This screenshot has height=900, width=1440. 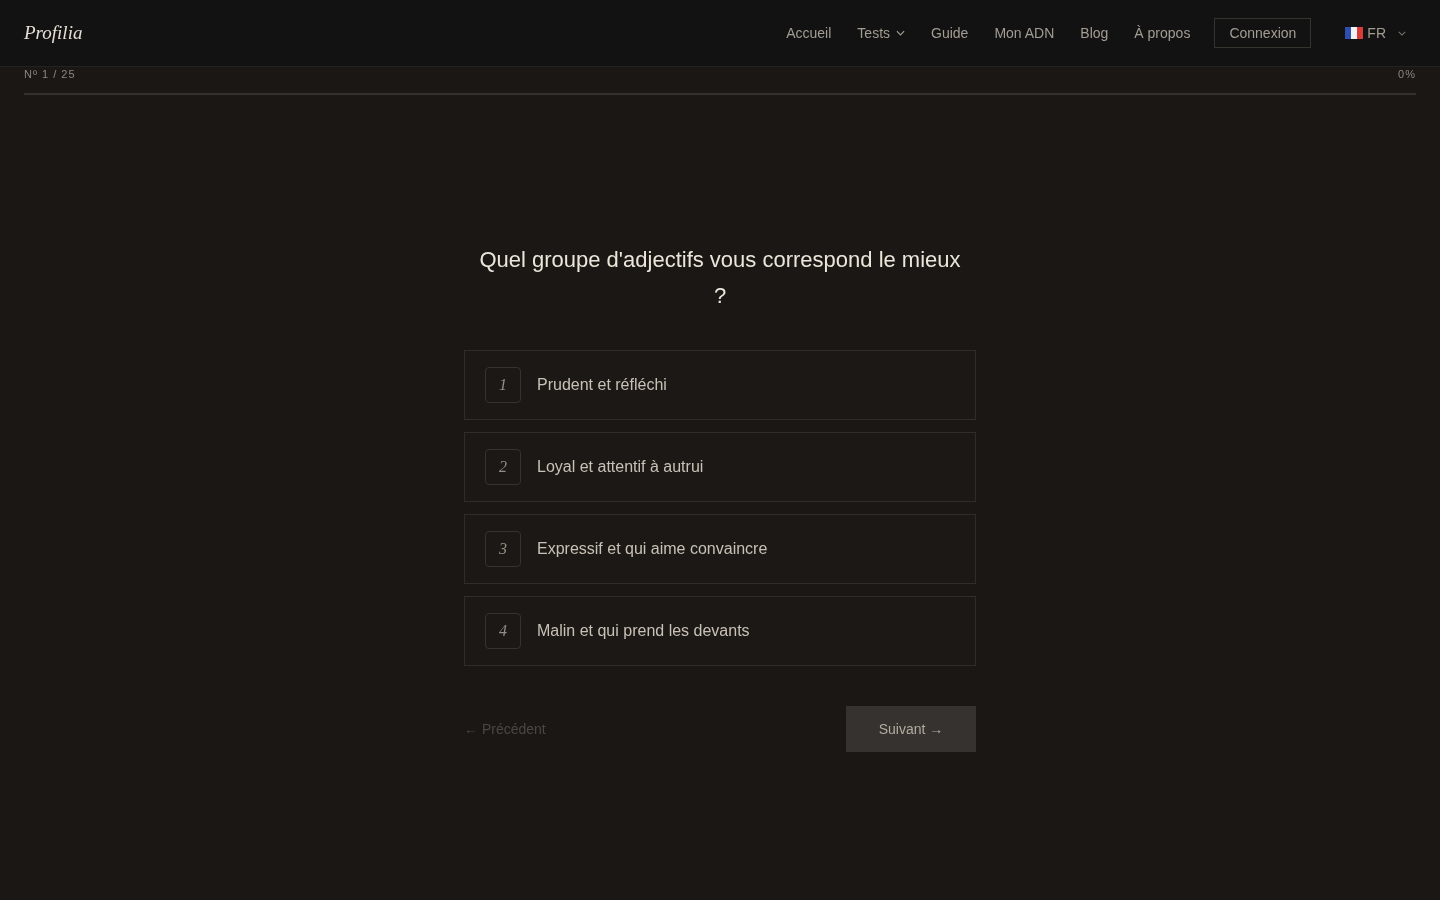 I want to click on option-label: Expressif et qui aime convaincre, so click(x=652, y=549).